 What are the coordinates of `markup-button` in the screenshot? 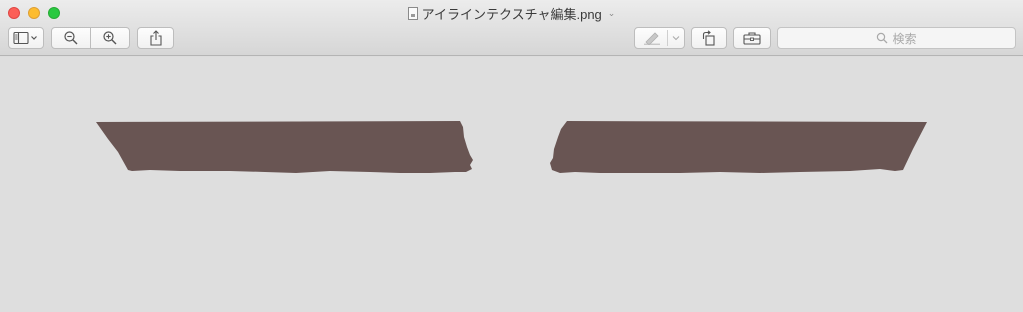 It's located at (659, 38).